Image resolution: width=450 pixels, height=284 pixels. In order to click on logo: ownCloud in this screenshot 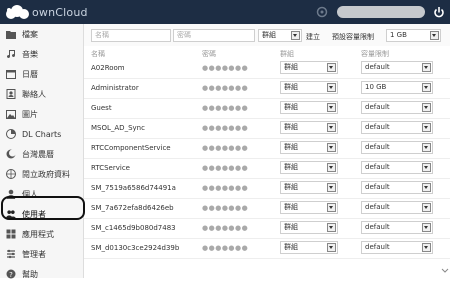, I will do `click(46, 12)`.